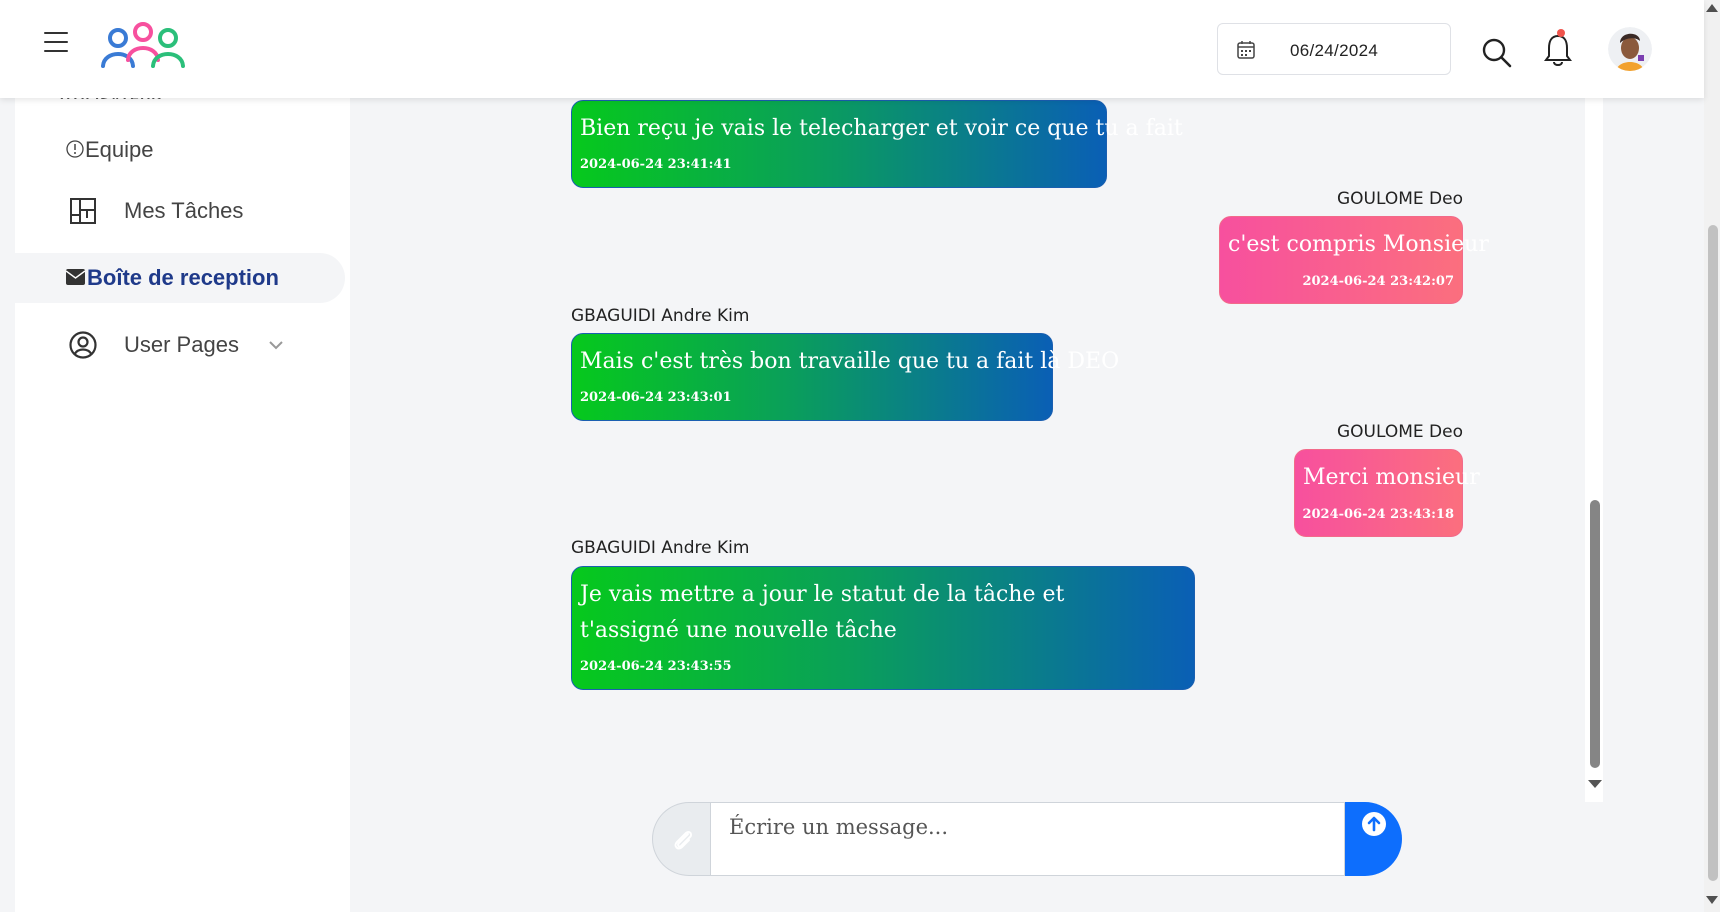 The height and width of the screenshot is (912, 1720). What do you see at coordinates (1713, 553) in the screenshot?
I see `page-scrollbar-thumb` at bounding box center [1713, 553].